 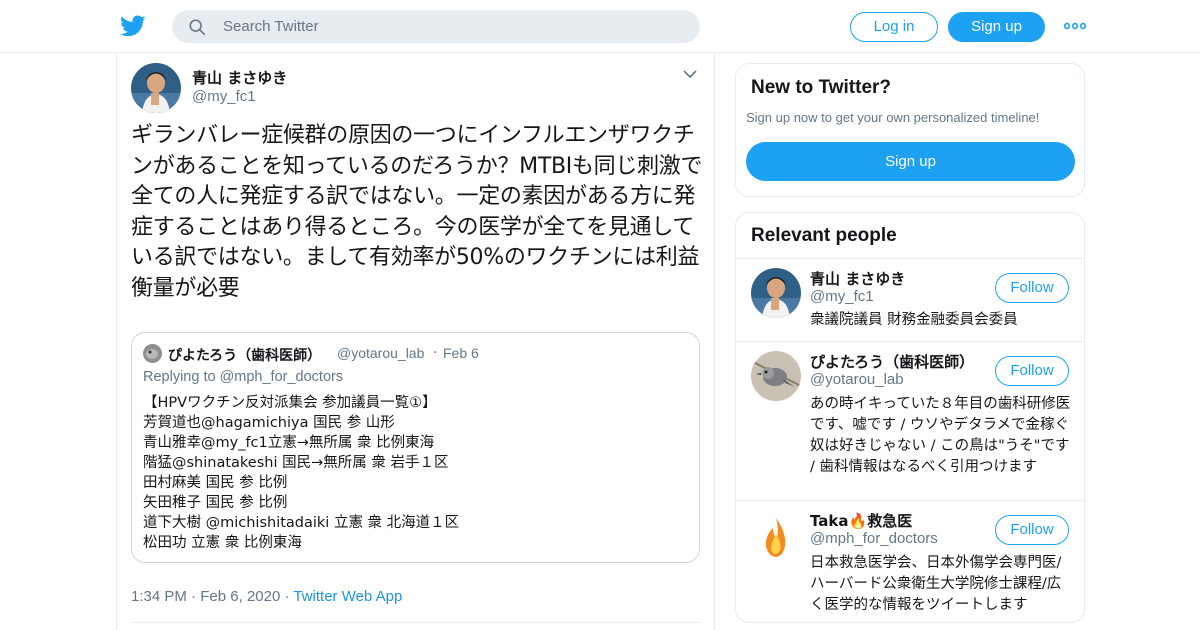 What do you see at coordinates (296, 463) in the screenshot?
I see `quoted-line: 階猛@shinatakeshi 国民→無所属 衆 岩手１区` at bounding box center [296, 463].